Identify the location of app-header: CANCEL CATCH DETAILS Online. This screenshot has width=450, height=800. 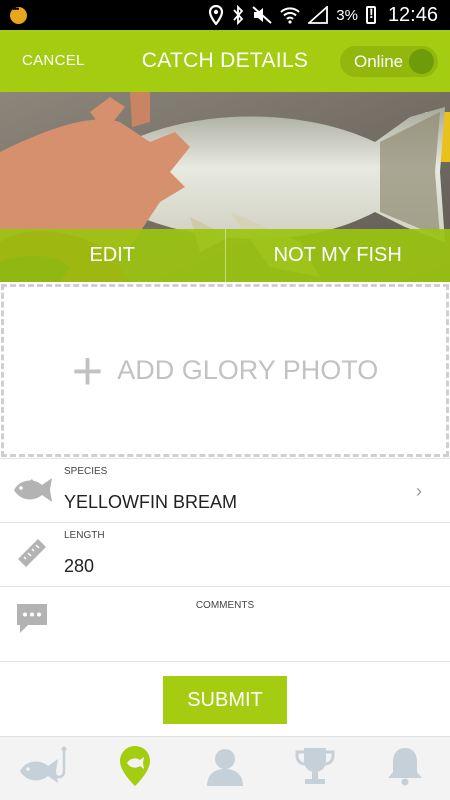
(225, 61).